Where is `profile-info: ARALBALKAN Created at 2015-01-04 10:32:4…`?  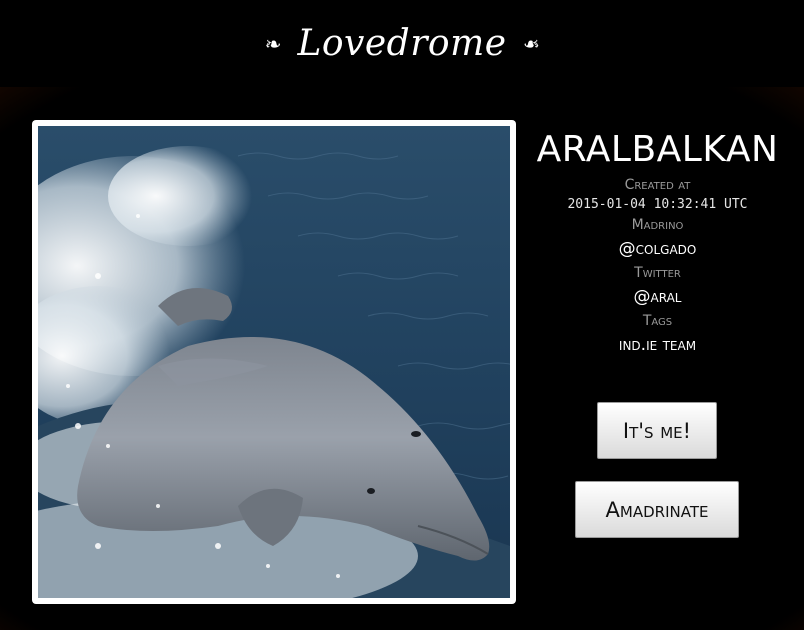 profile-info: ARALBALKAN Created at 2015-01-04 10:32:4… is located at coordinates (657, 243).